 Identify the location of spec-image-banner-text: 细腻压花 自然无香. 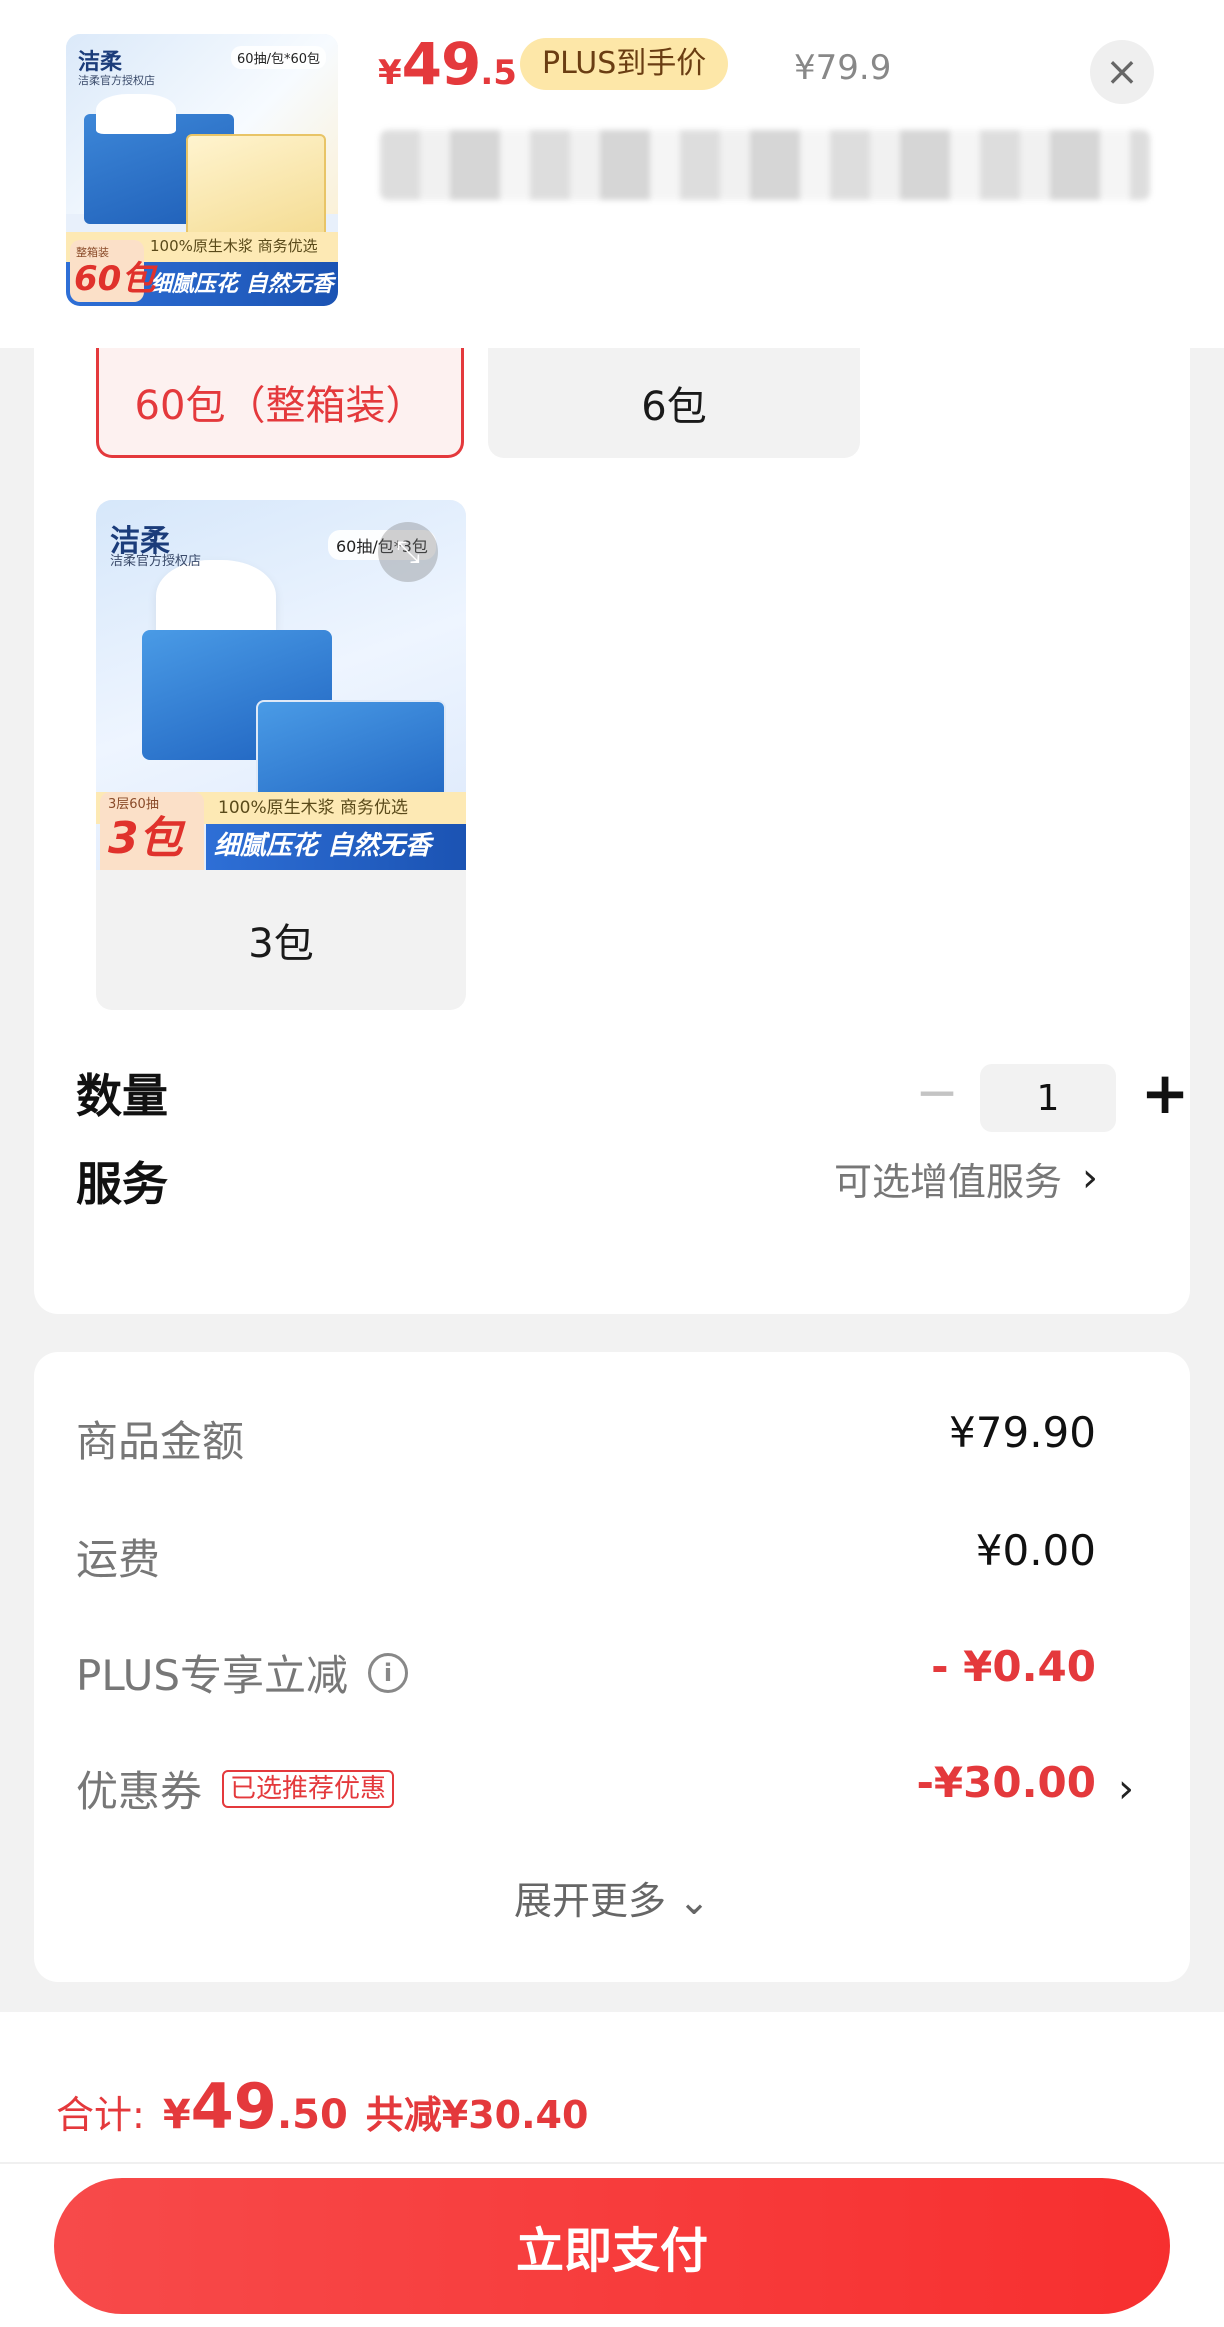
(323, 846).